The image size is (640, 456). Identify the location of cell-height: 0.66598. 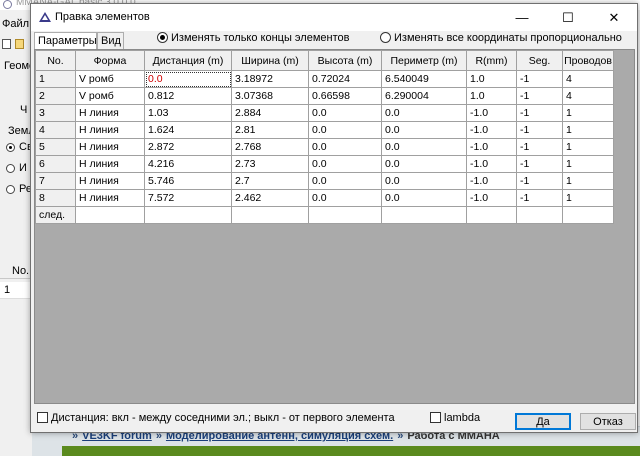
(345, 96).